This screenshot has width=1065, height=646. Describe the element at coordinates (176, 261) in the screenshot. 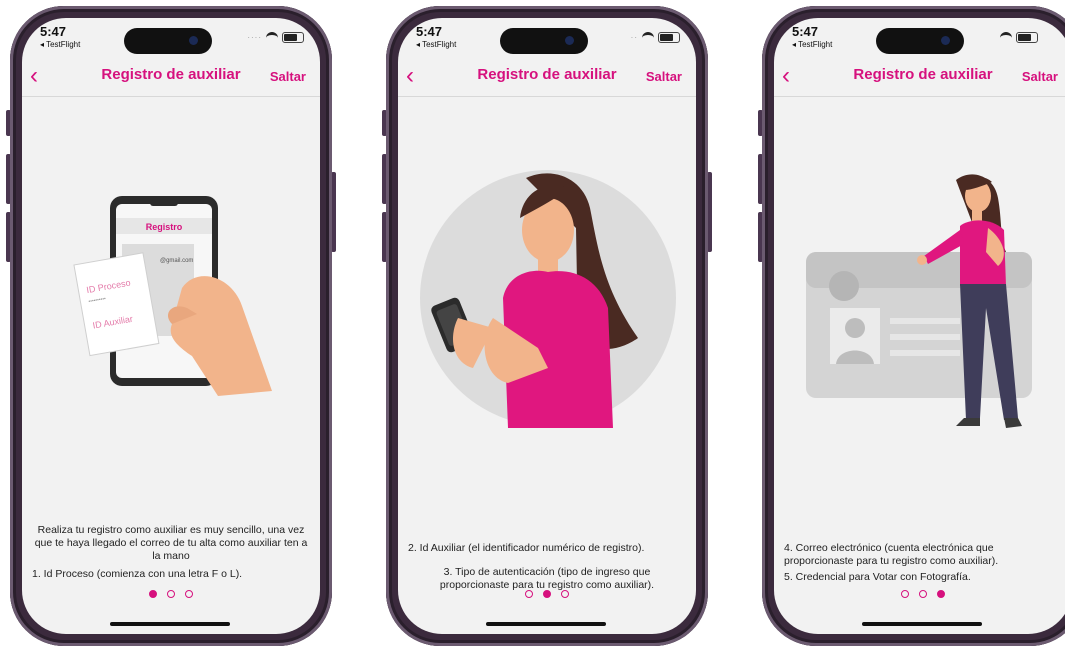

I see `email-fragment: @gmail.com` at that location.